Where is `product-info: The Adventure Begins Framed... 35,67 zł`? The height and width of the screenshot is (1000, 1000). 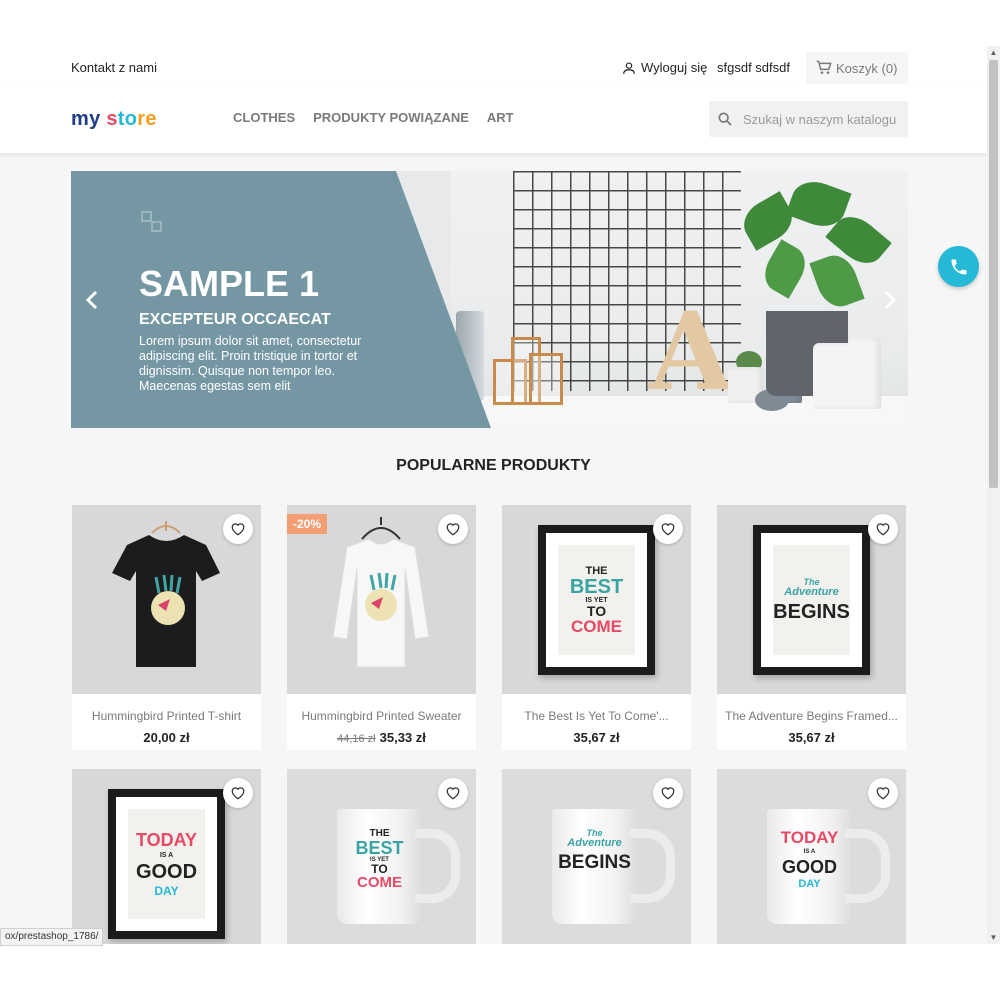
product-info: The Adventure Begins Framed... 35,67 zł is located at coordinates (811, 722).